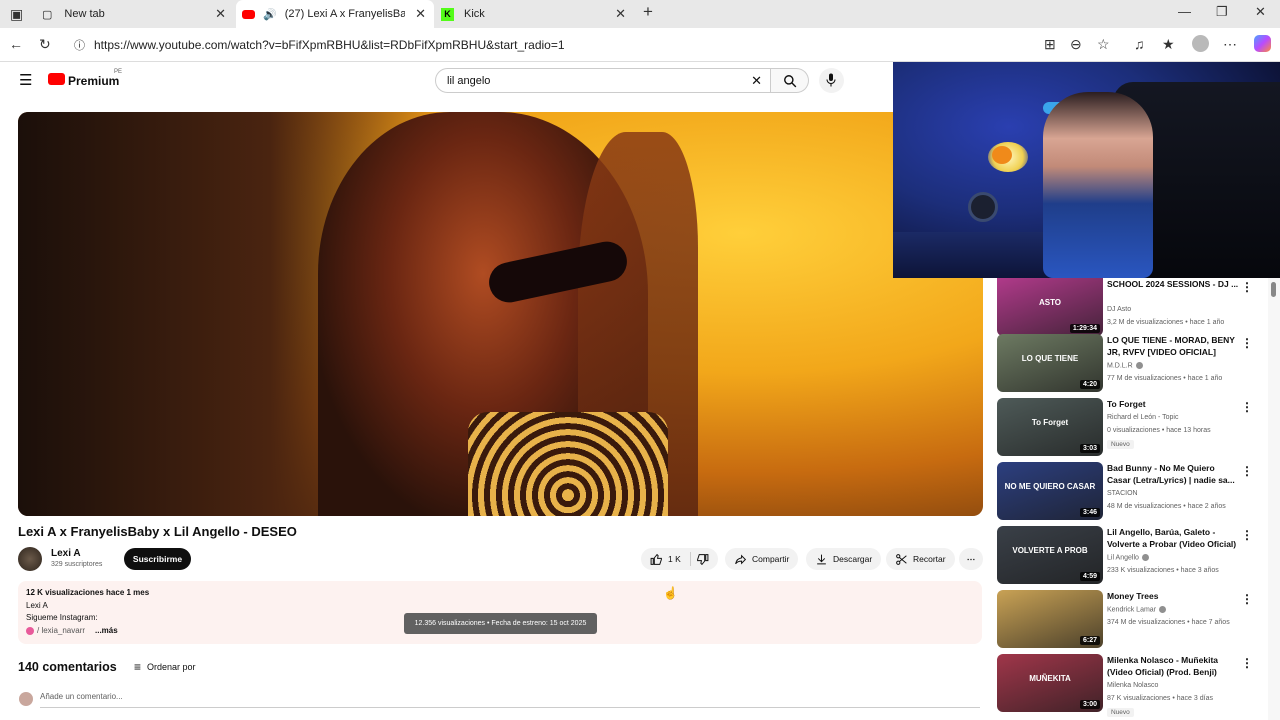  I want to click on recommendation-channel: STACION, so click(1122, 493).